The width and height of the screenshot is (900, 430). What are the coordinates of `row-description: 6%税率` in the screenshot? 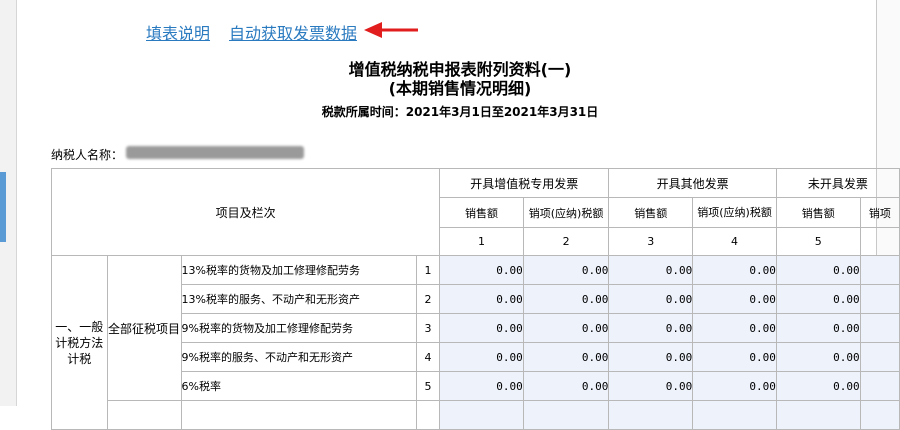 It's located at (298, 386).